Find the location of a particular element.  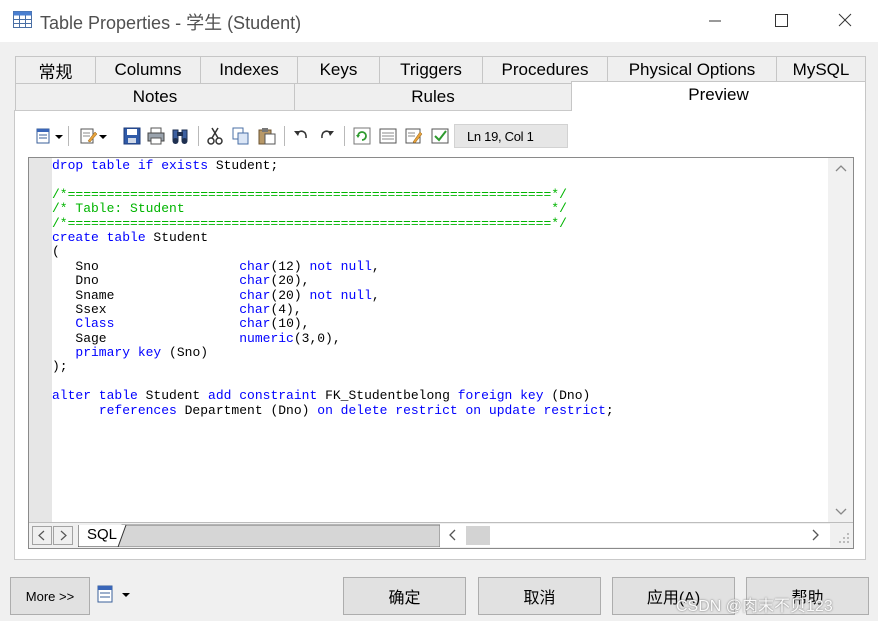

maximize-icon is located at coordinates (781, 20).